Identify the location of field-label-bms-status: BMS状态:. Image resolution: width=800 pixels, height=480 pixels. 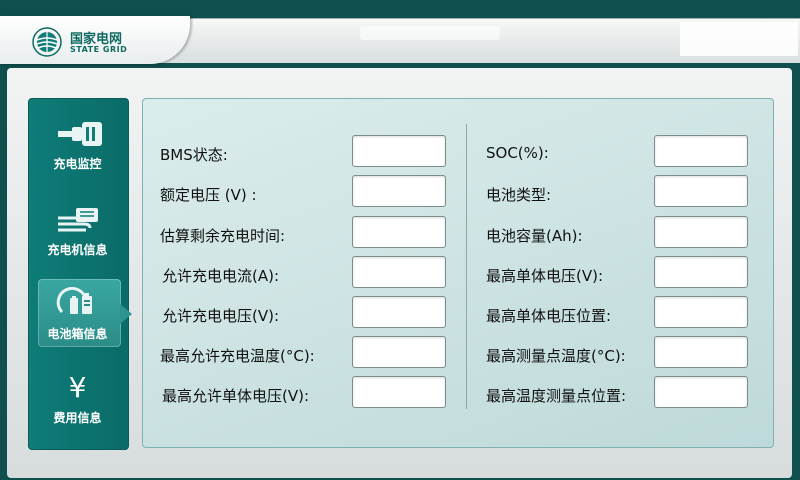
(194, 155).